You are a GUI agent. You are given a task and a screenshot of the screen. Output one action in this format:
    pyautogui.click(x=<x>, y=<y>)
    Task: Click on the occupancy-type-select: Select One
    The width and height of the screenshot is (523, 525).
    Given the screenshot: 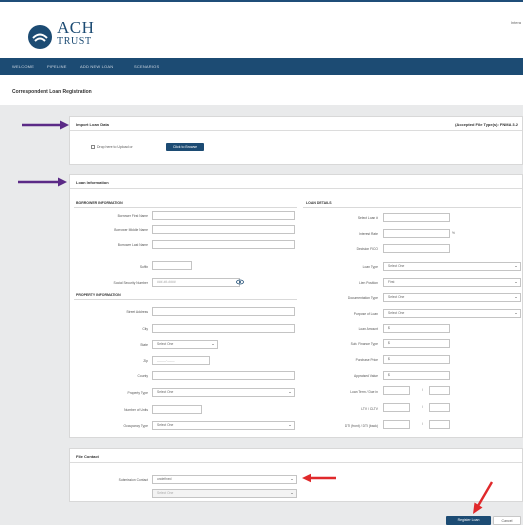 What is the action you would take?
    pyautogui.click(x=223, y=425)
    